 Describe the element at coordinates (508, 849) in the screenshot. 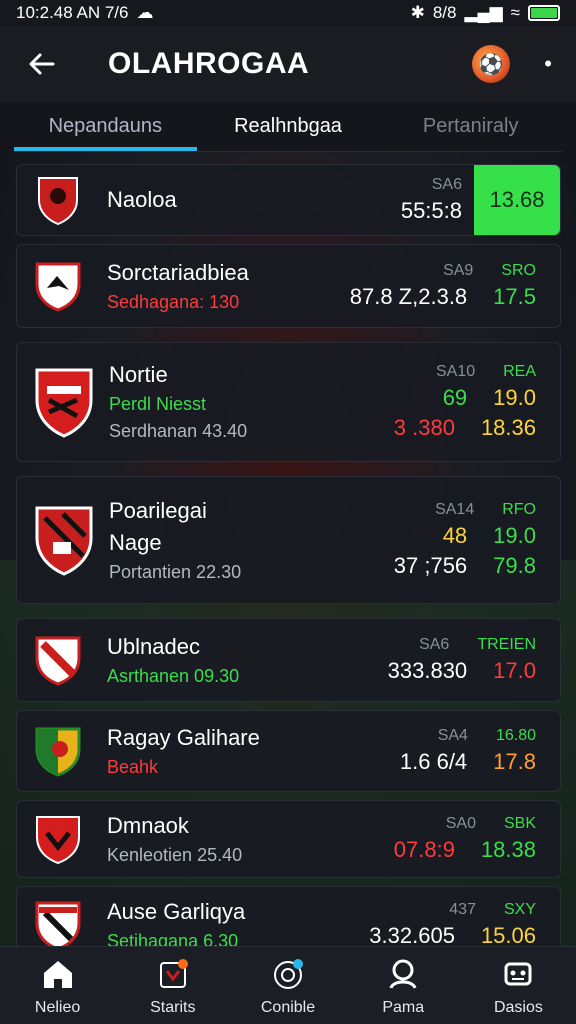

I see `stat-value: 18.38` at that location.